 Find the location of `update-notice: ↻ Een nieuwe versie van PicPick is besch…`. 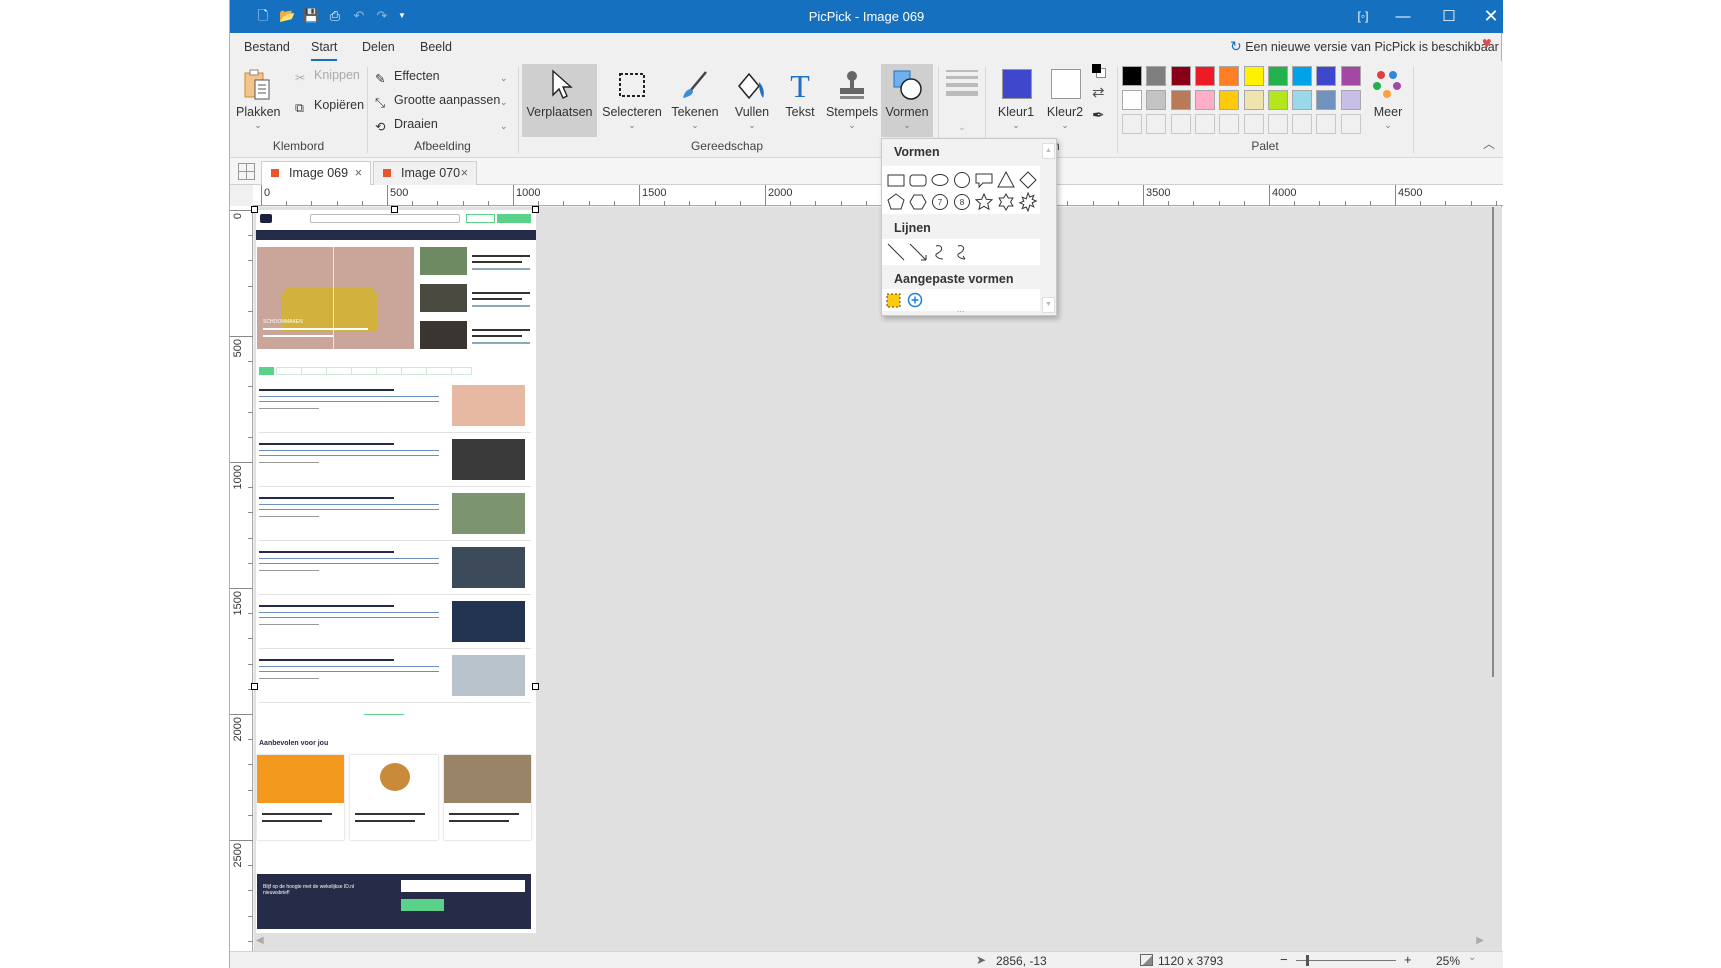

update-notice: ↻ Een nieuwe versie van PicPick is besch… is located at coordinates (1364, 46).